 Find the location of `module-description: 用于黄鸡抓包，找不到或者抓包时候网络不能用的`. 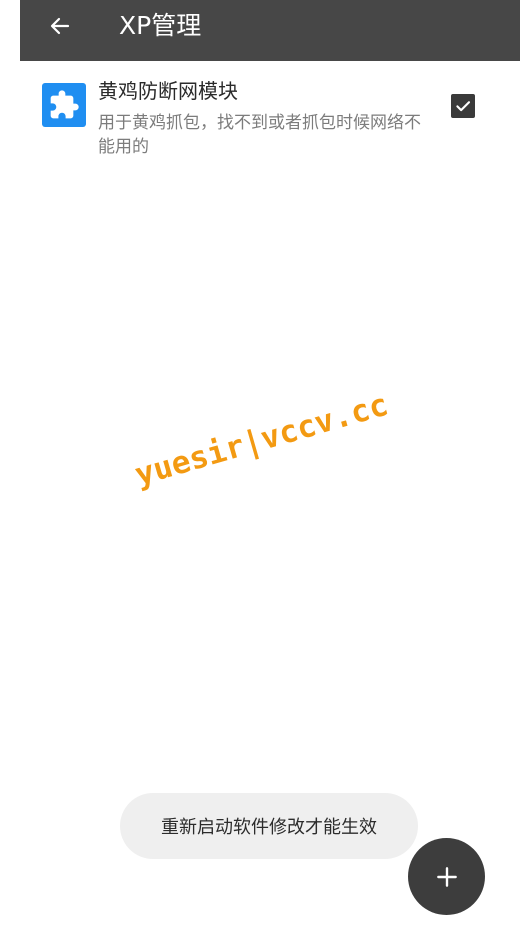

module-description: 用于黄鸡抓包，找不到或者抓包时候网络不能用的 is located at coordinates (259, 135).